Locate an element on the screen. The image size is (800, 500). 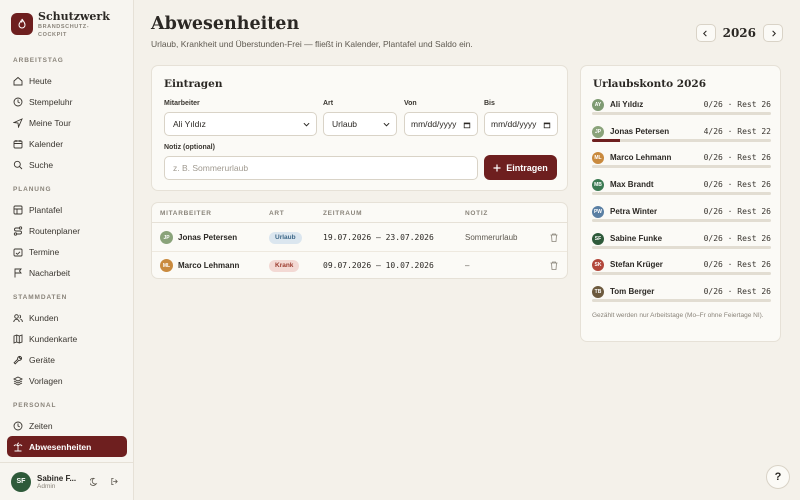
sidebar-item-label: Routenplaner is located at coordinates (55, 230).